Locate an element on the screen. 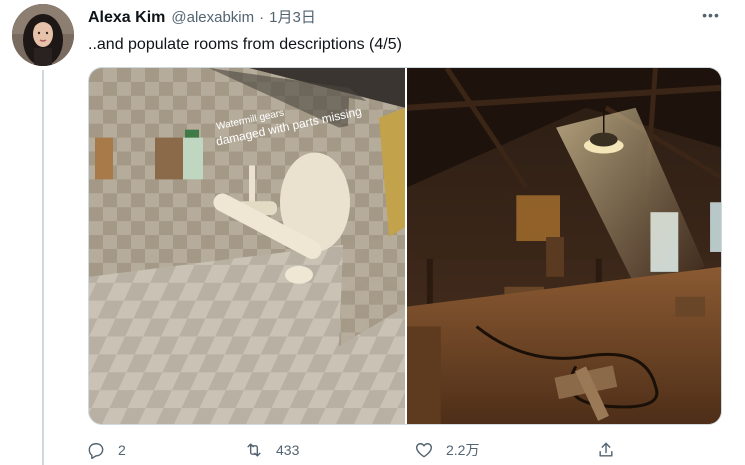 The width and height of the screenshot is (745, 465). share-button is located at coordinates (606, 450).